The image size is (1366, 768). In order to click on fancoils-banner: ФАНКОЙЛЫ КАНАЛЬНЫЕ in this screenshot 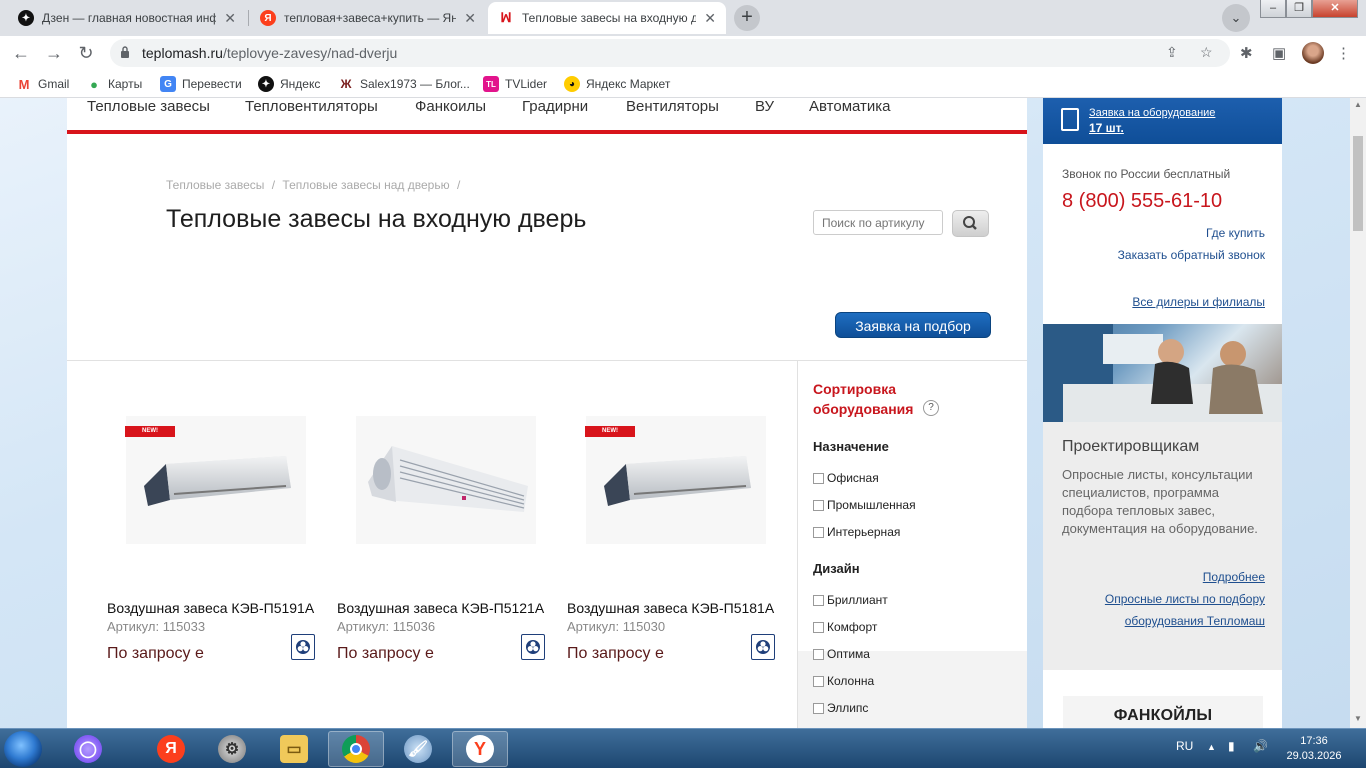, I will do `click(1163, 712)`.